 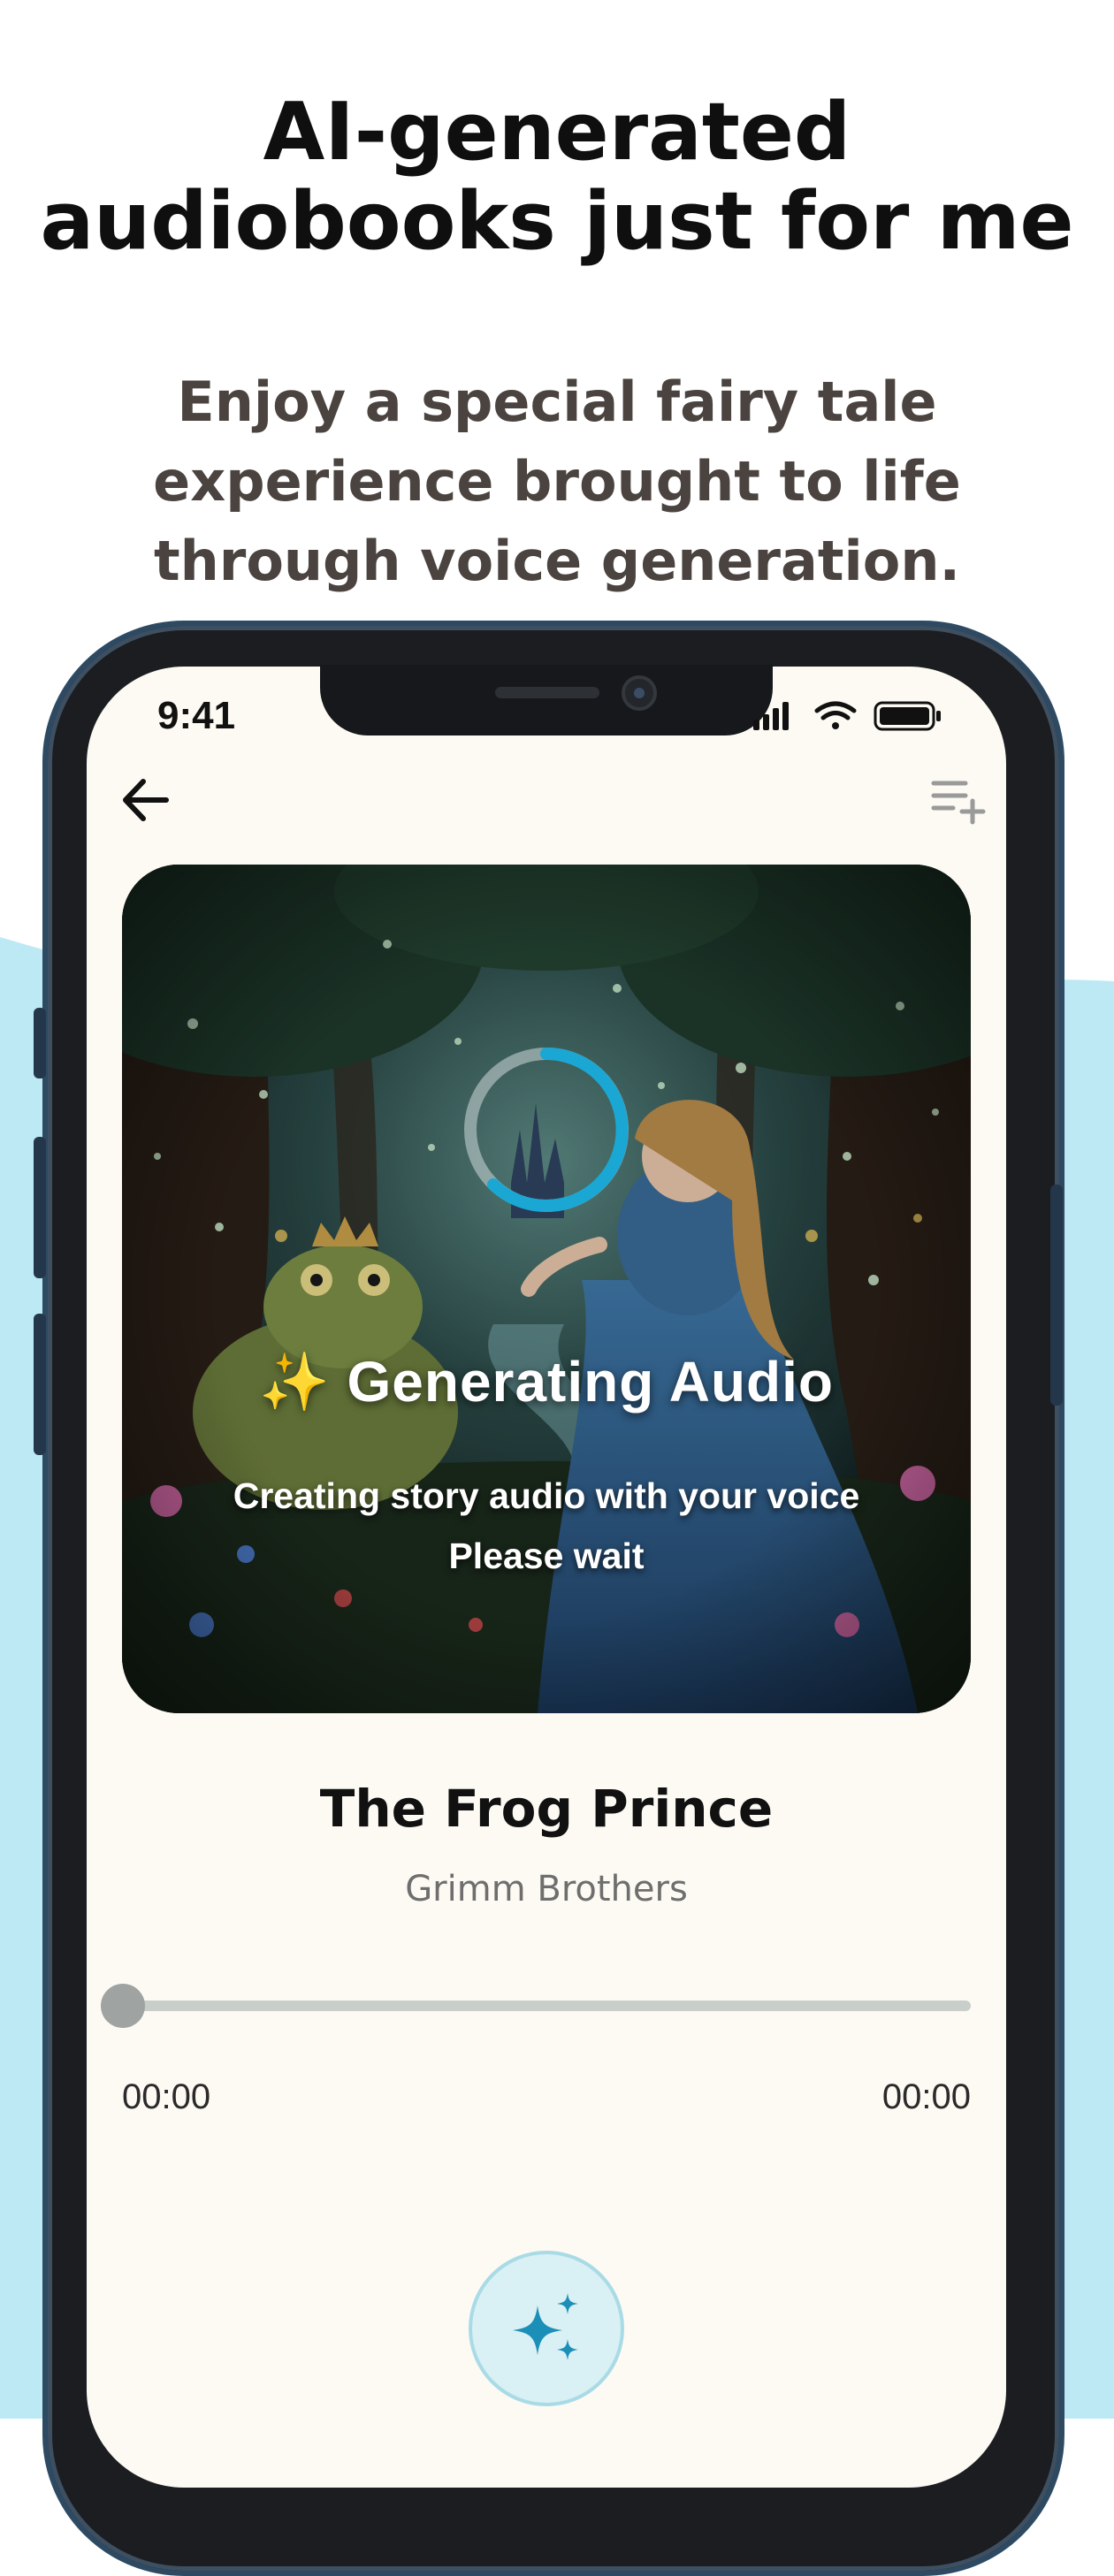 I want to click on status-icons, so click(x=847, y=716).